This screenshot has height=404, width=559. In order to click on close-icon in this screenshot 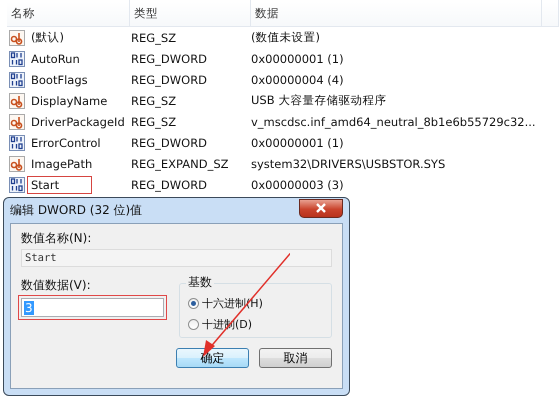, I will do `click(321, 208)`.